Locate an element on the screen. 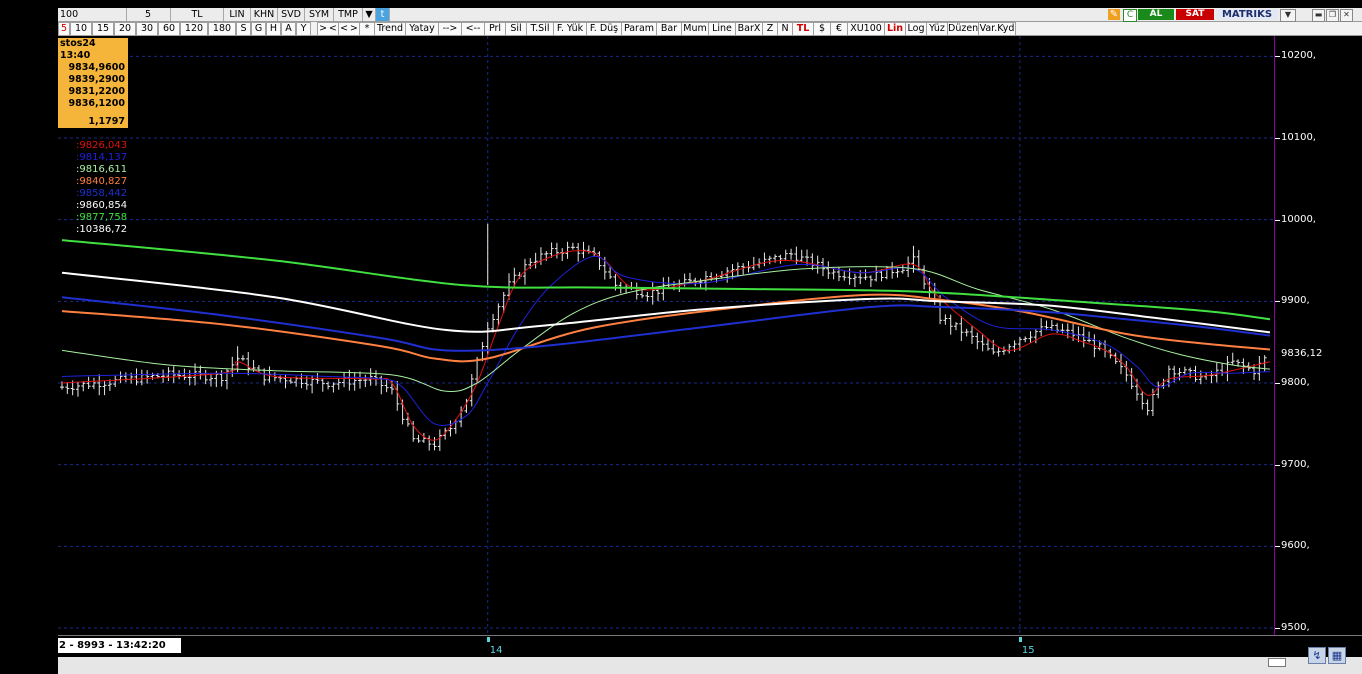 The width and height of the screenshot is (1362, 674). tool-tmp: TMP is located at coordinates (348, 14).